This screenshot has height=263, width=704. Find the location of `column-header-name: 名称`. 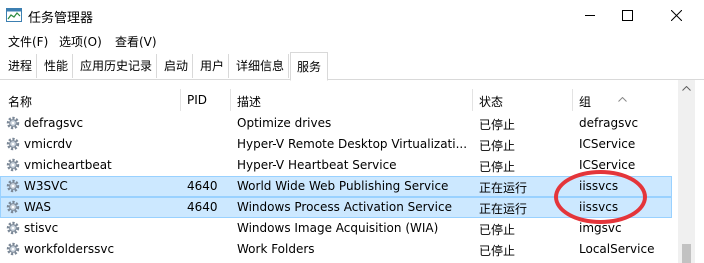

column-header-name: 名称 is located at coordinates (20, 101).